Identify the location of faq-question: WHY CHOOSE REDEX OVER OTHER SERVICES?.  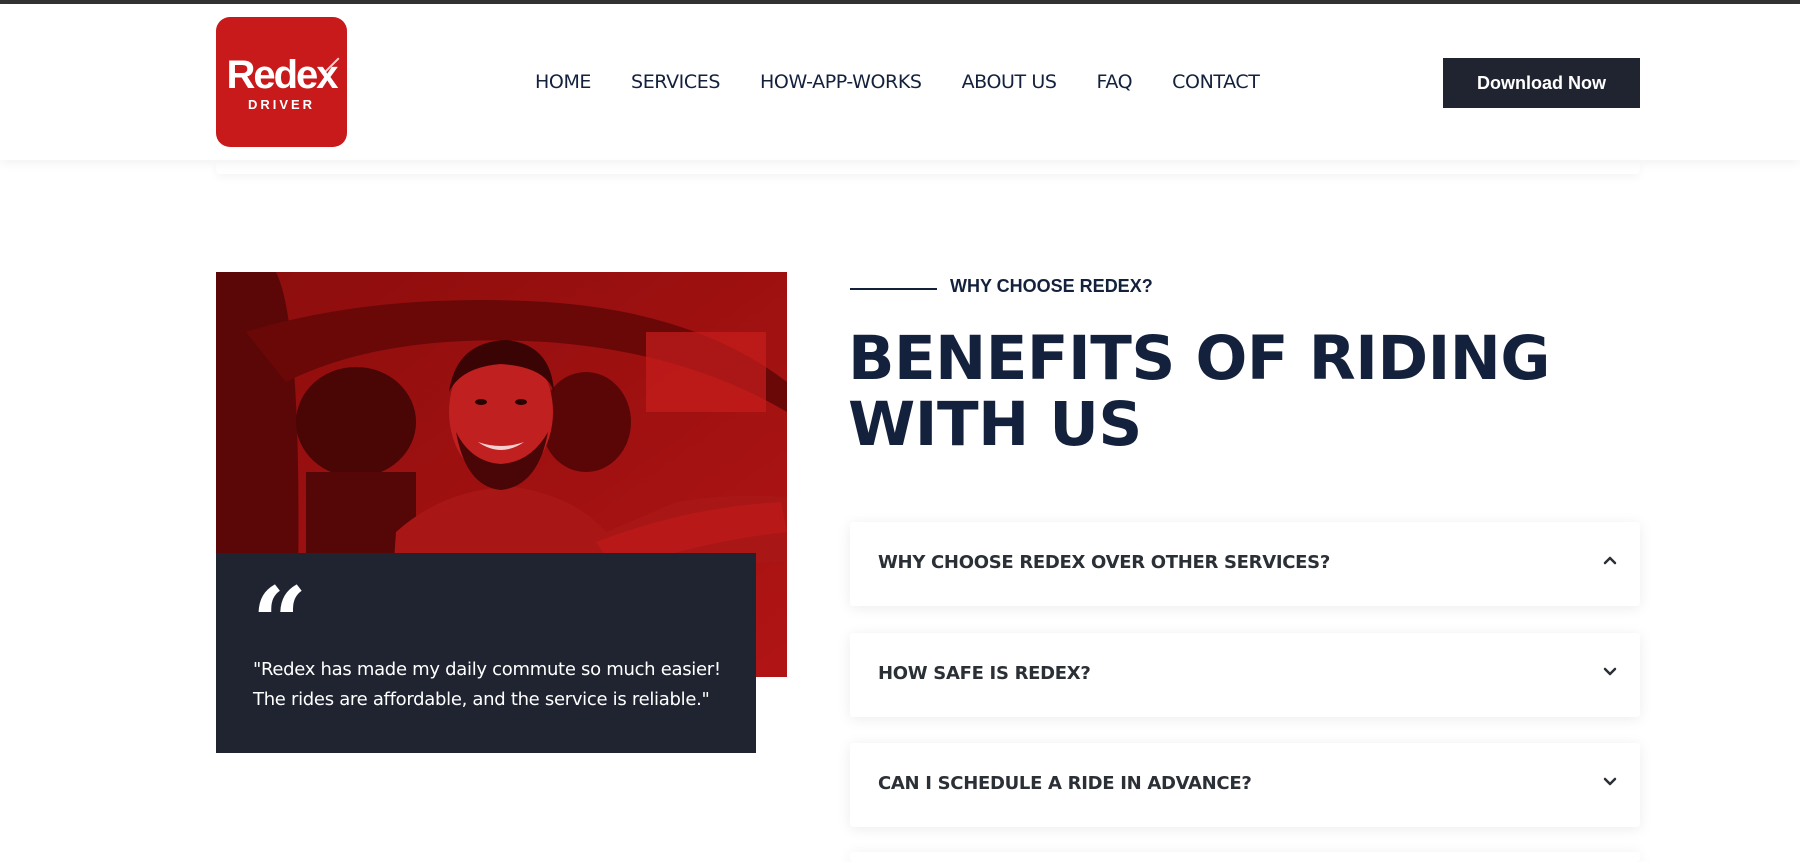
(1104, 562).